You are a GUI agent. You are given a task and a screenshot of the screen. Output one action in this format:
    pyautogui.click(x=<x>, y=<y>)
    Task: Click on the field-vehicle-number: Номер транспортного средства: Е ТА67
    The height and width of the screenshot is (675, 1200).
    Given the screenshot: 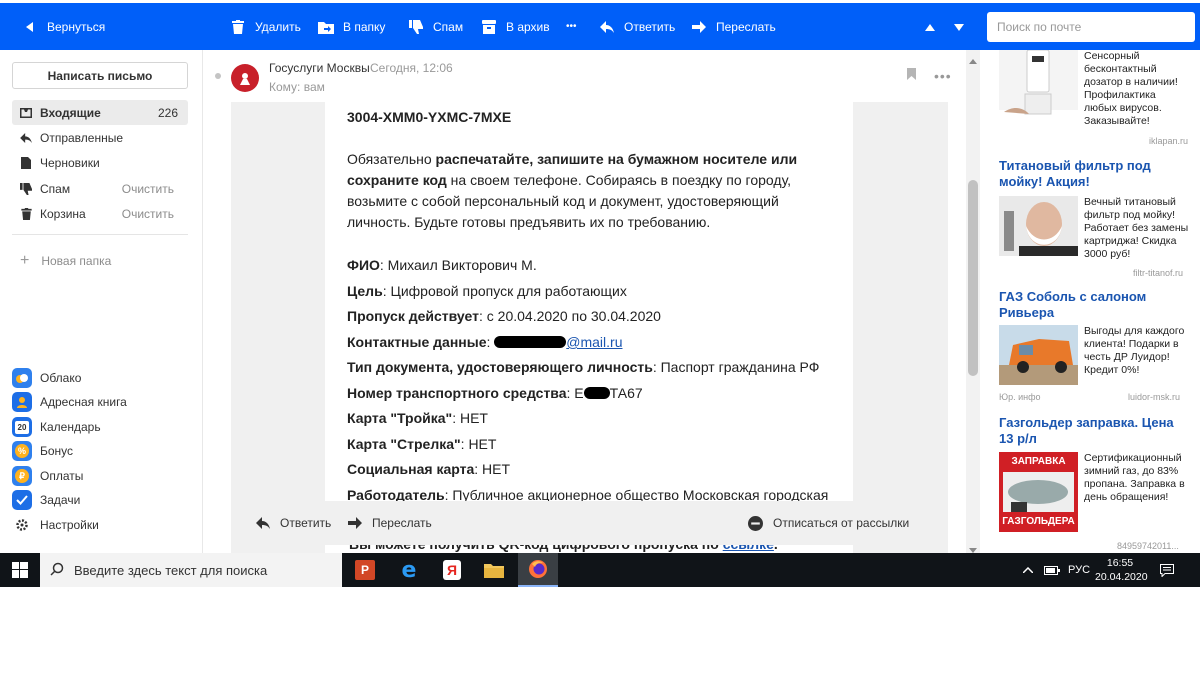 What is the action you would take?
    pyautogui.click(x=495, y=393)
    